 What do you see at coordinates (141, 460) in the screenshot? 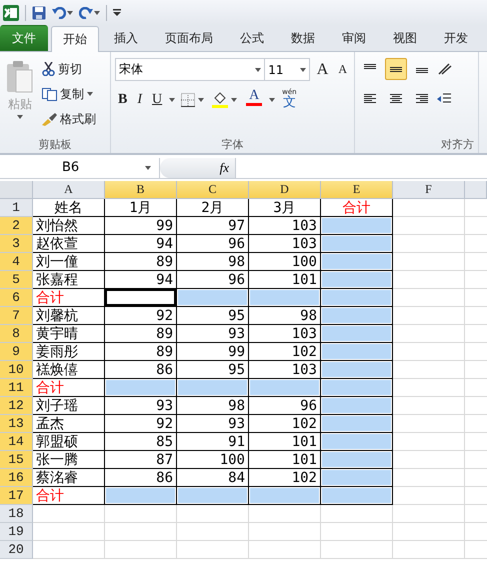
I see `table-cell: 87` at bounding box center [141, 460].